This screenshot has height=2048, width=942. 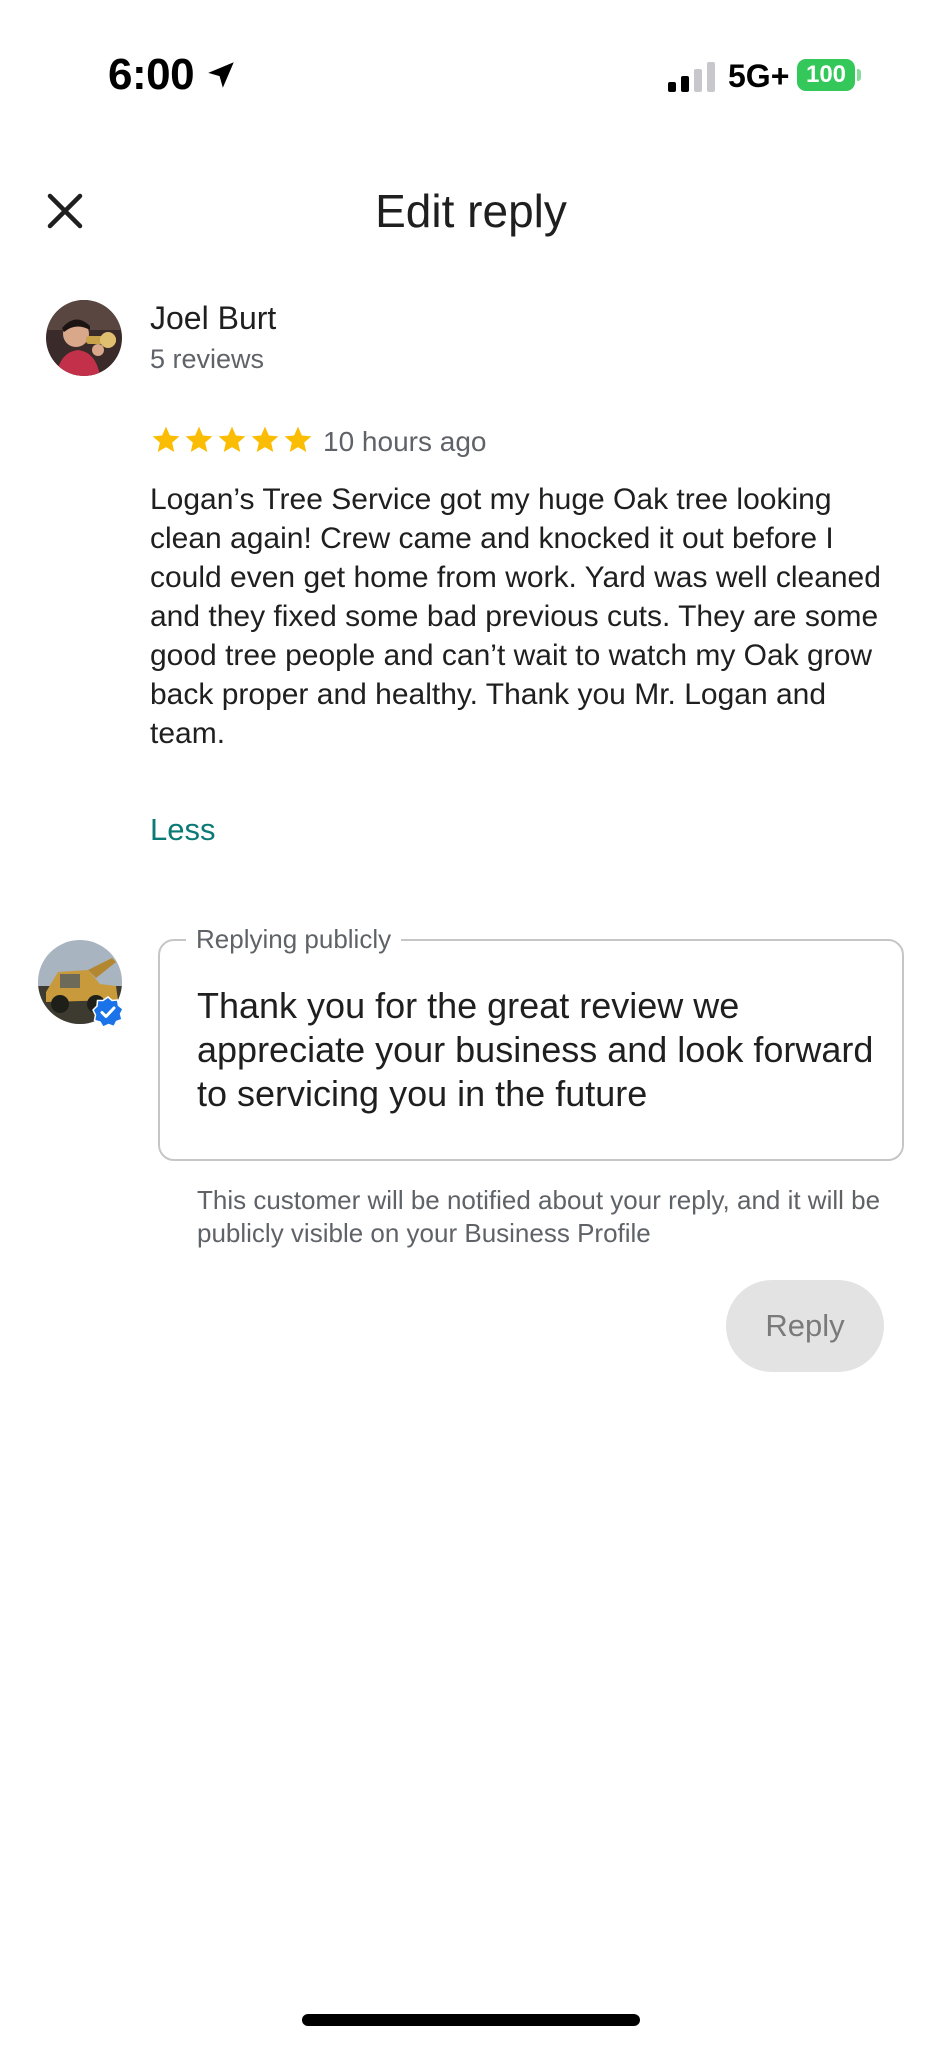 I want to click on review-time: 10 hours ago, so click(x=405, y=441).